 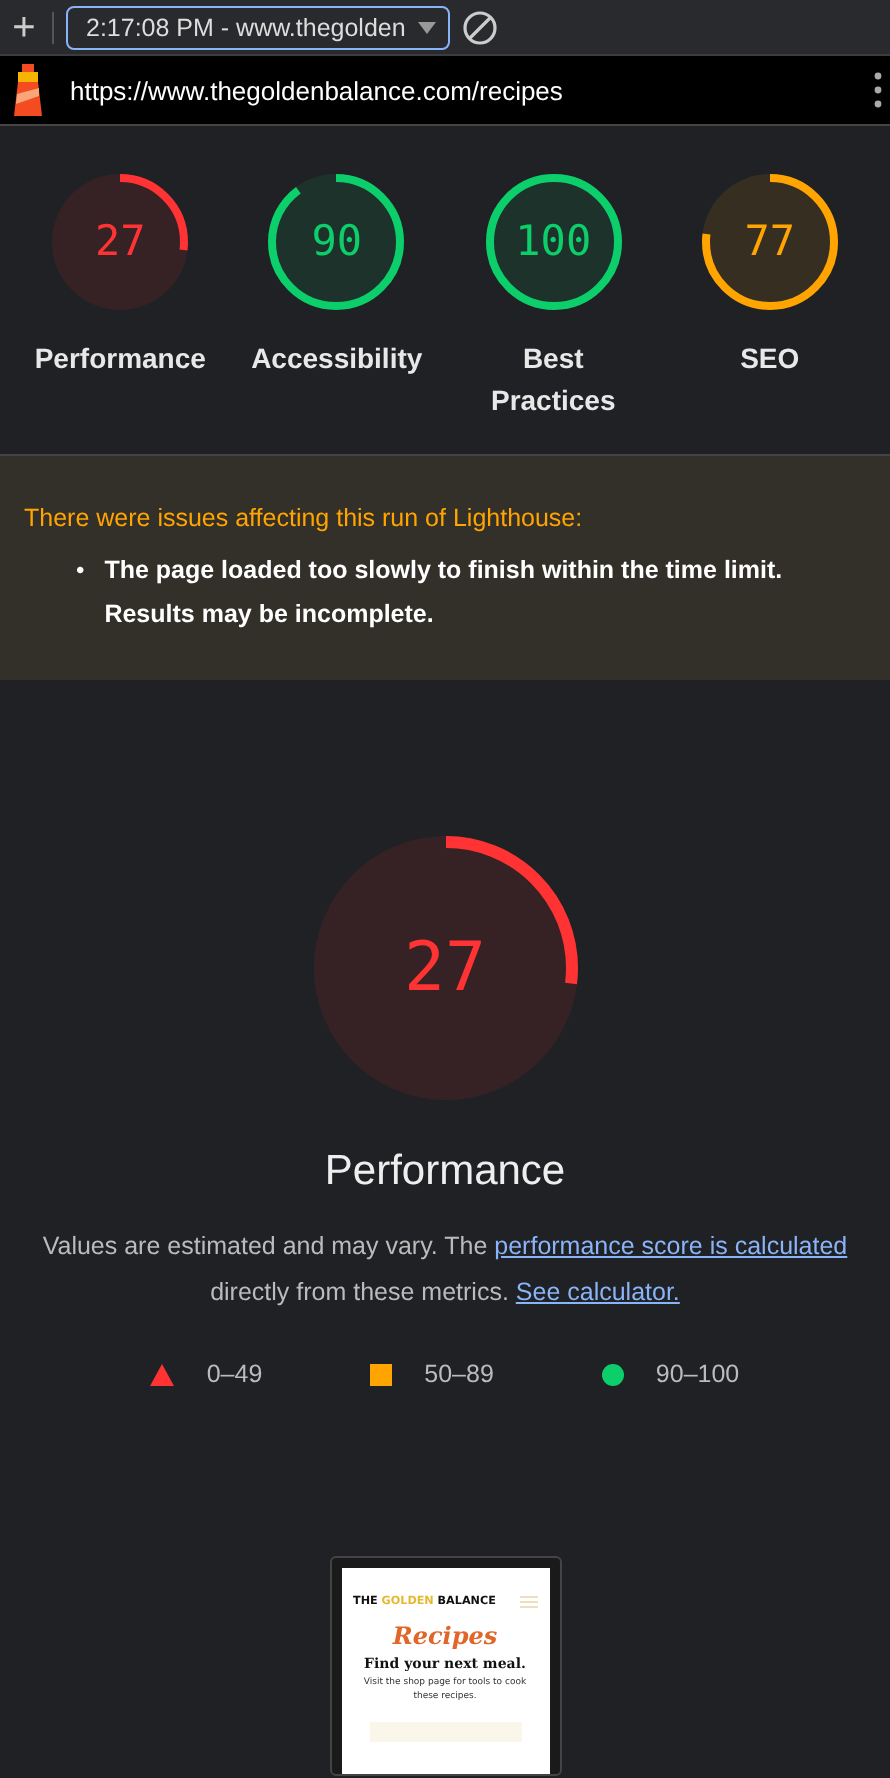 What do you see at coordinates (459, 1374) in the screenshot?
I see `legend-range: 50–89` at bounding box center [459, 1374].